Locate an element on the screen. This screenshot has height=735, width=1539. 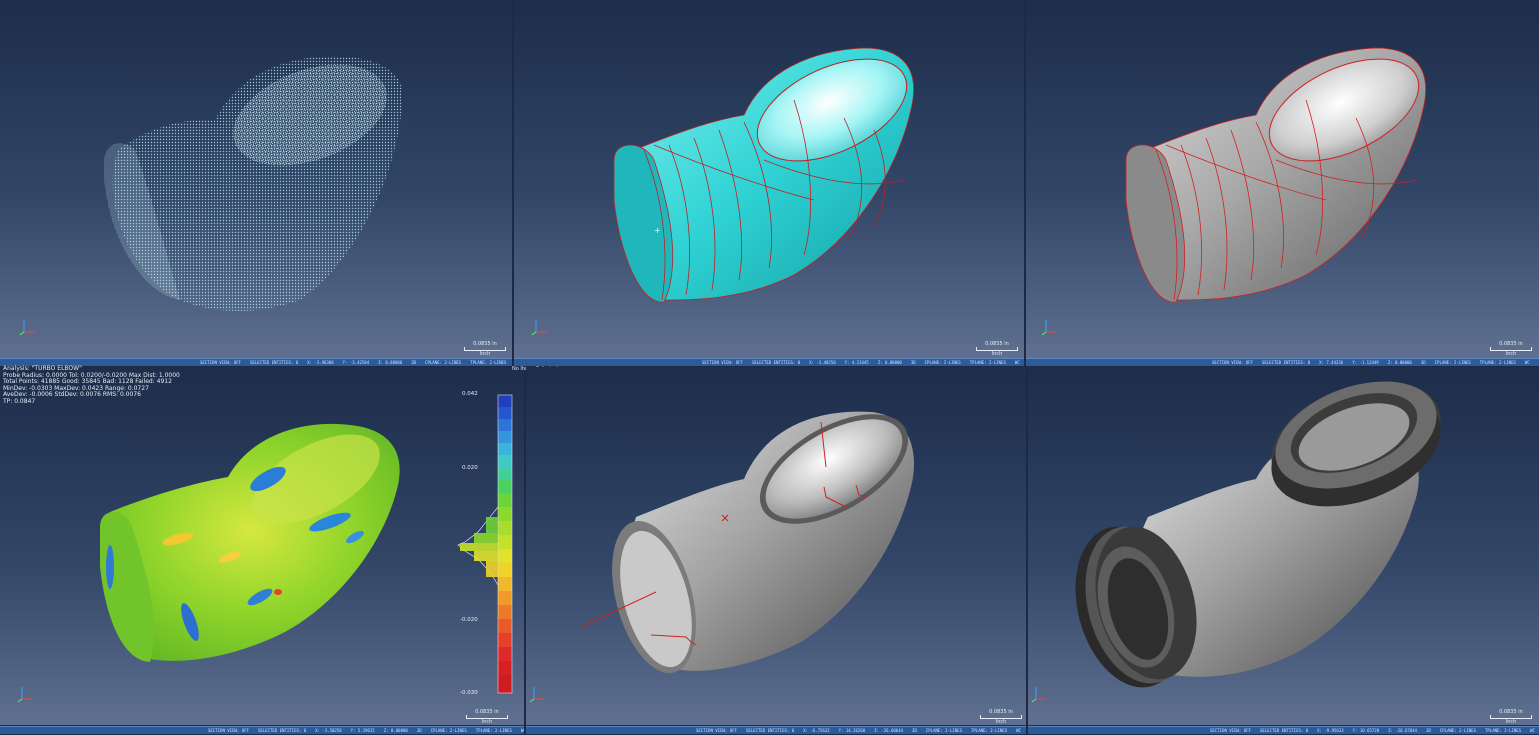
point-cloud-model is located at coordinates (253, 183).